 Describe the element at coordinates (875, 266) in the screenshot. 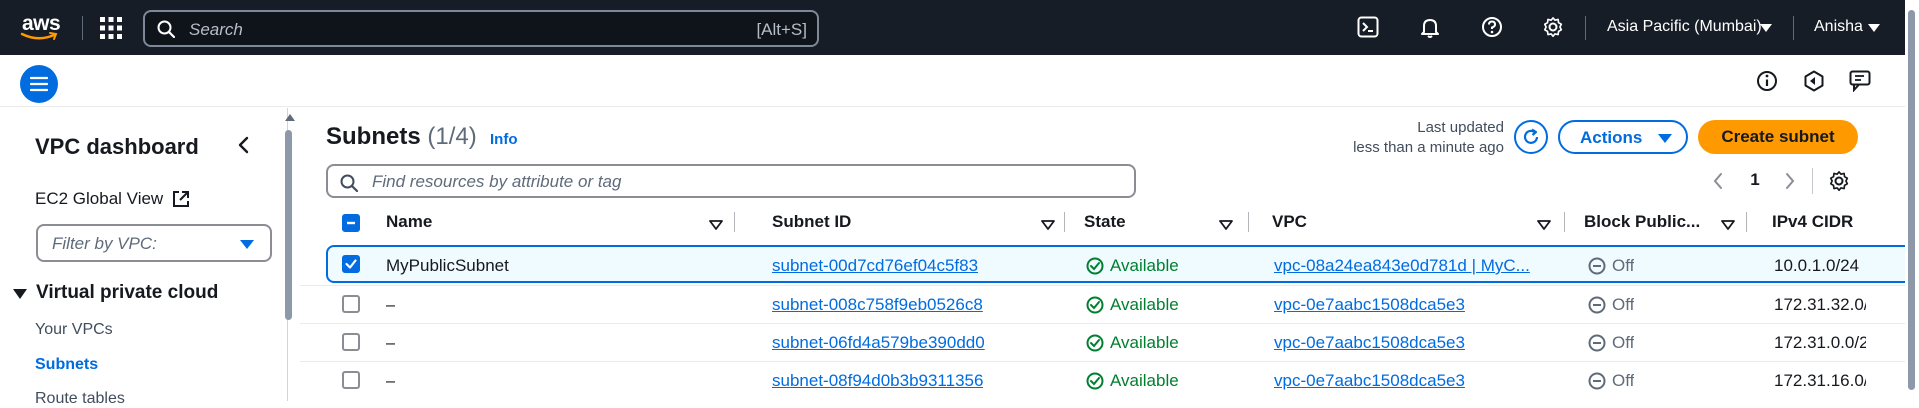

I see `cell-subnet-id: subnet-00d7cd76ef04c5f83` at that location.